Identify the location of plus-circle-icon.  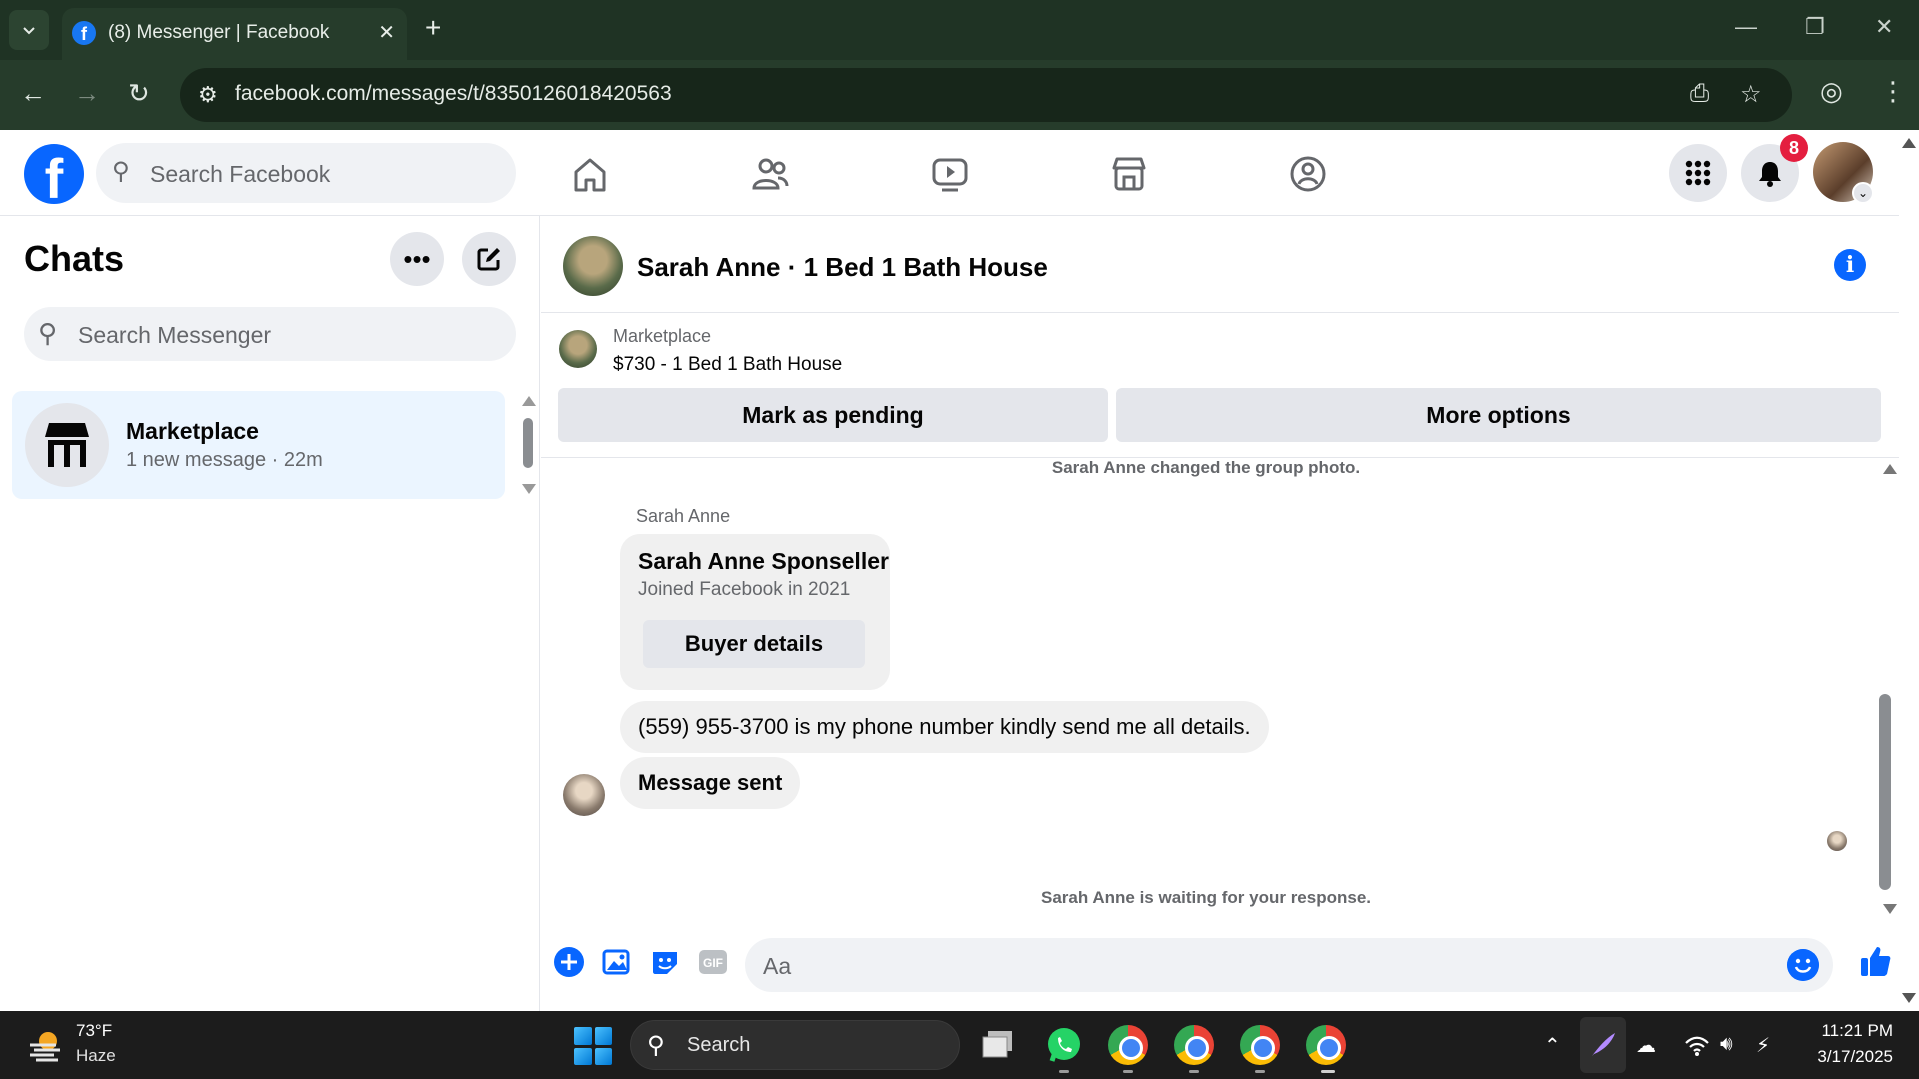
(569, 962).